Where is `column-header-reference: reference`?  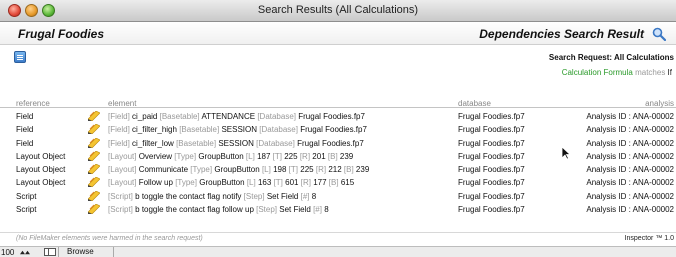
column-header-reference: reference is located at coordinates (33, 103).